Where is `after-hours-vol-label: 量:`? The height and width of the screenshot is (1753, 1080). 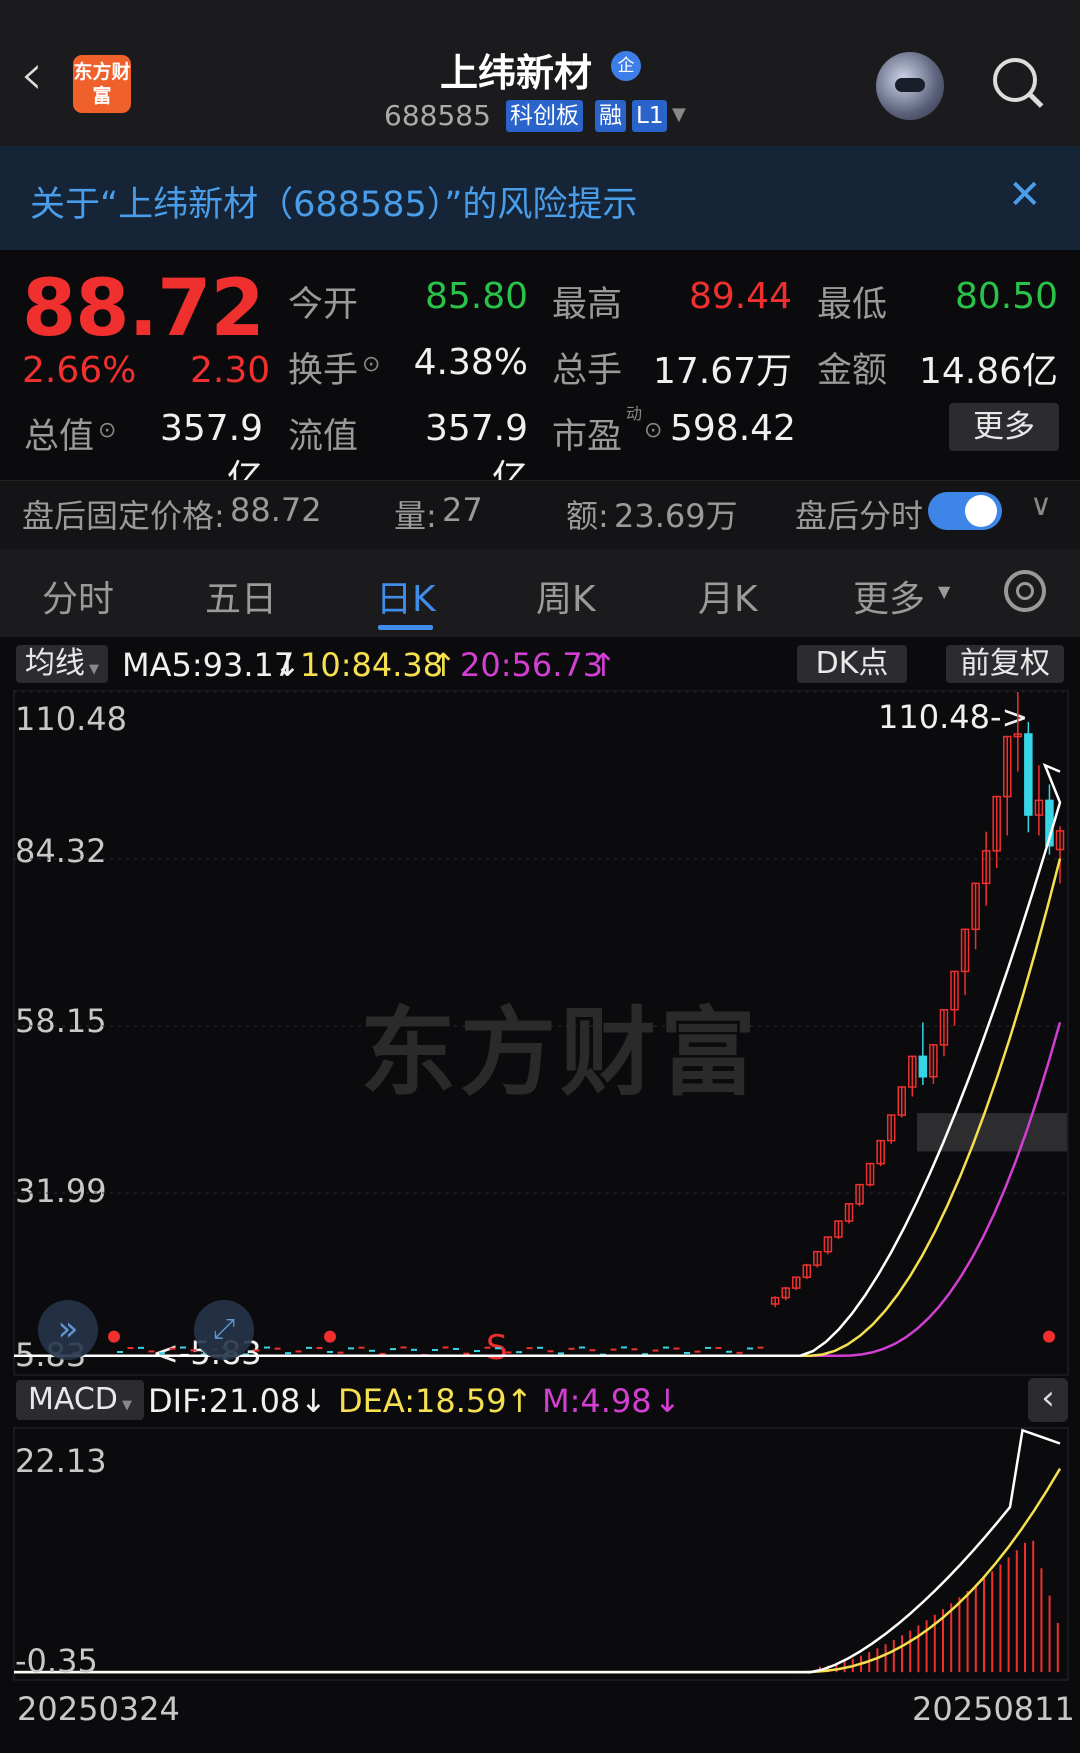 after-hours-vol-label: 量: is located at coordinates (415, 516).